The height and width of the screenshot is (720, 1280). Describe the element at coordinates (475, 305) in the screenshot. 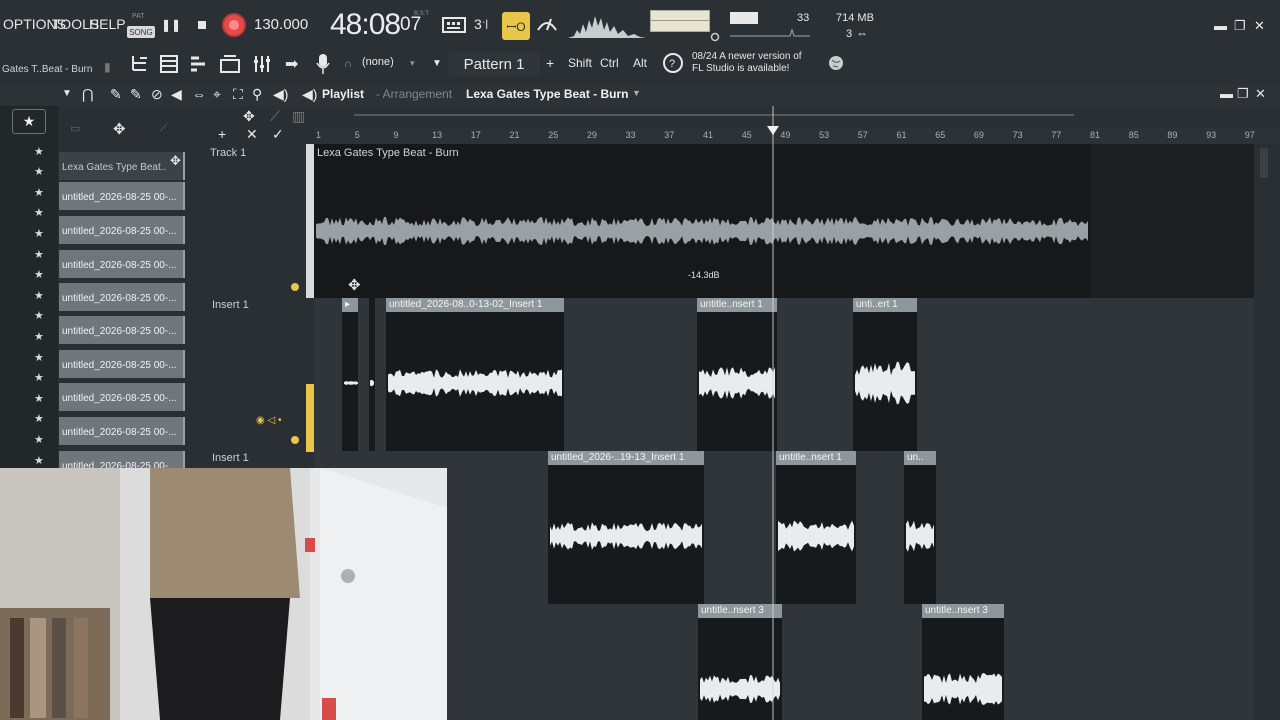

I see `audio-clip-header: untitled_2026-08..0-13-02_Insert 1` at that location.